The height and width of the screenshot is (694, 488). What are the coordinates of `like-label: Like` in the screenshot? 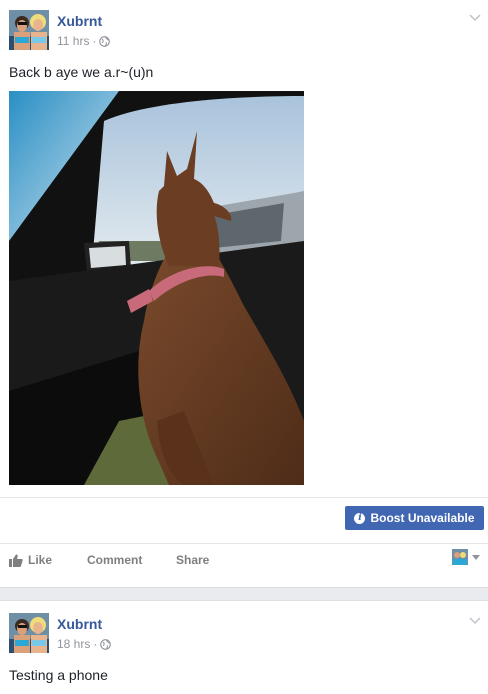 It's located at (40, 560).